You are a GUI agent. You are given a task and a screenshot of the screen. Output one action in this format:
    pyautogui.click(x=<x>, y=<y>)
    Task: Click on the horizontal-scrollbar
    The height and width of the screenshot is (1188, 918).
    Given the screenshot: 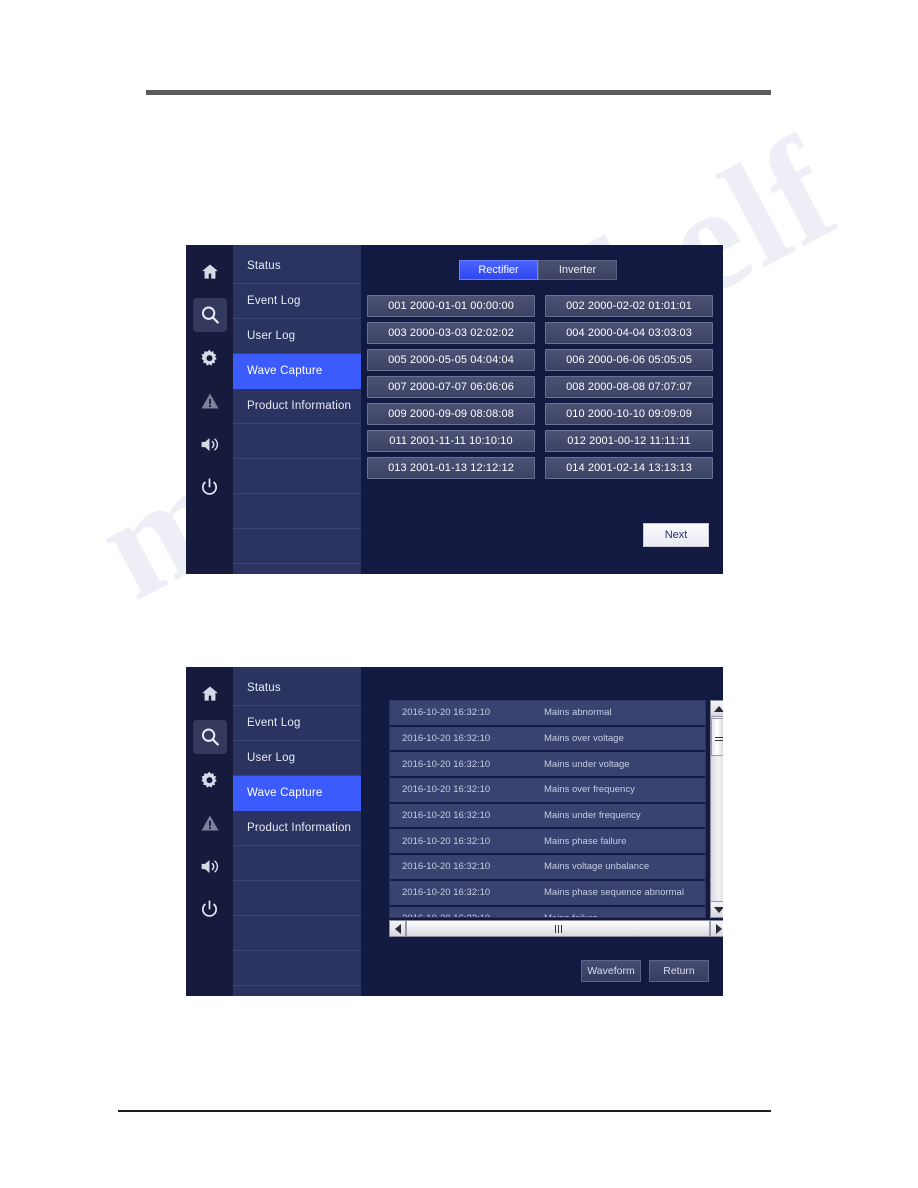 What is the action you would take?
    pyautogui.click(x=556, y=928)
    